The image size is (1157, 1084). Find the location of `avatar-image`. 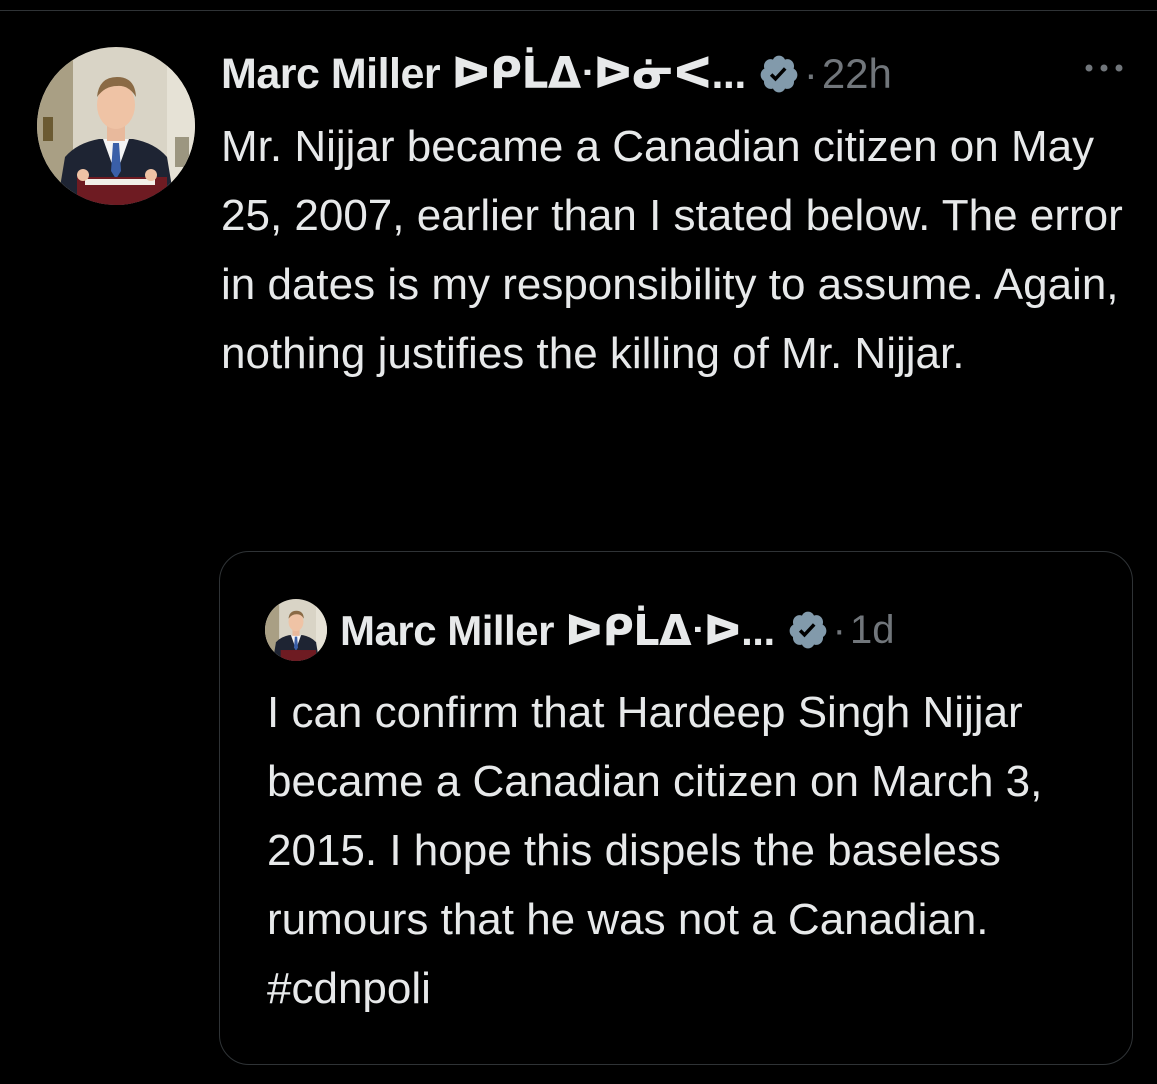

avatar-image is located at coordinates (116, 126).